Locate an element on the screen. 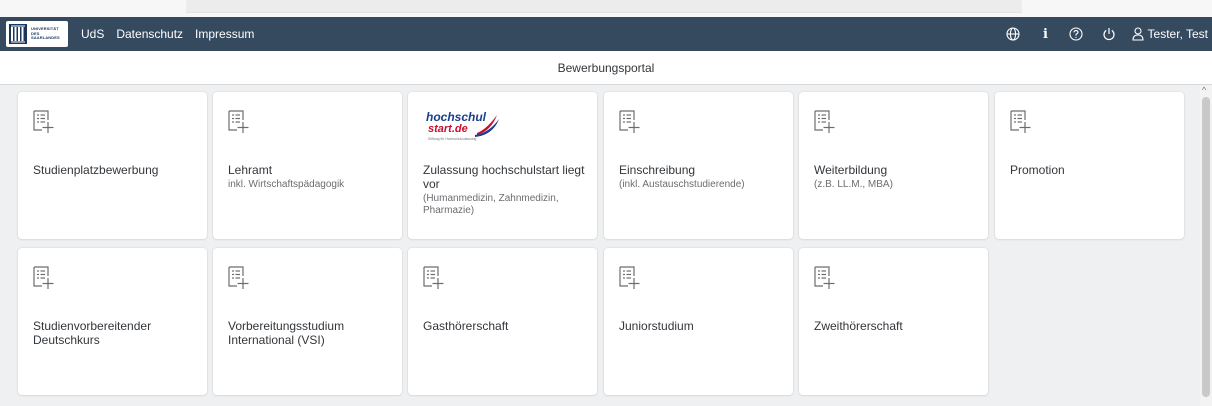  nav-link-impressum: Impressum is located at coordinates (224, 34).